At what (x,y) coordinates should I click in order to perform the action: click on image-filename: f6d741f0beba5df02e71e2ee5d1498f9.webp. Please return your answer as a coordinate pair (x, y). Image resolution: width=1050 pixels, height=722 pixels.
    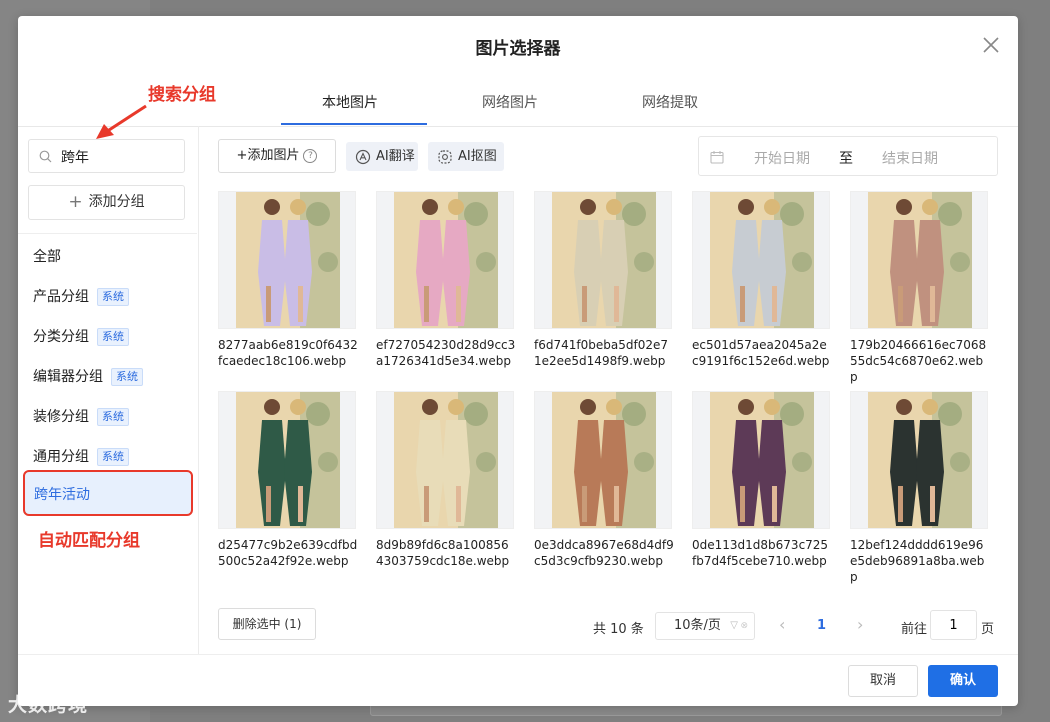
    Looking at the image, I should click on (601, 353).